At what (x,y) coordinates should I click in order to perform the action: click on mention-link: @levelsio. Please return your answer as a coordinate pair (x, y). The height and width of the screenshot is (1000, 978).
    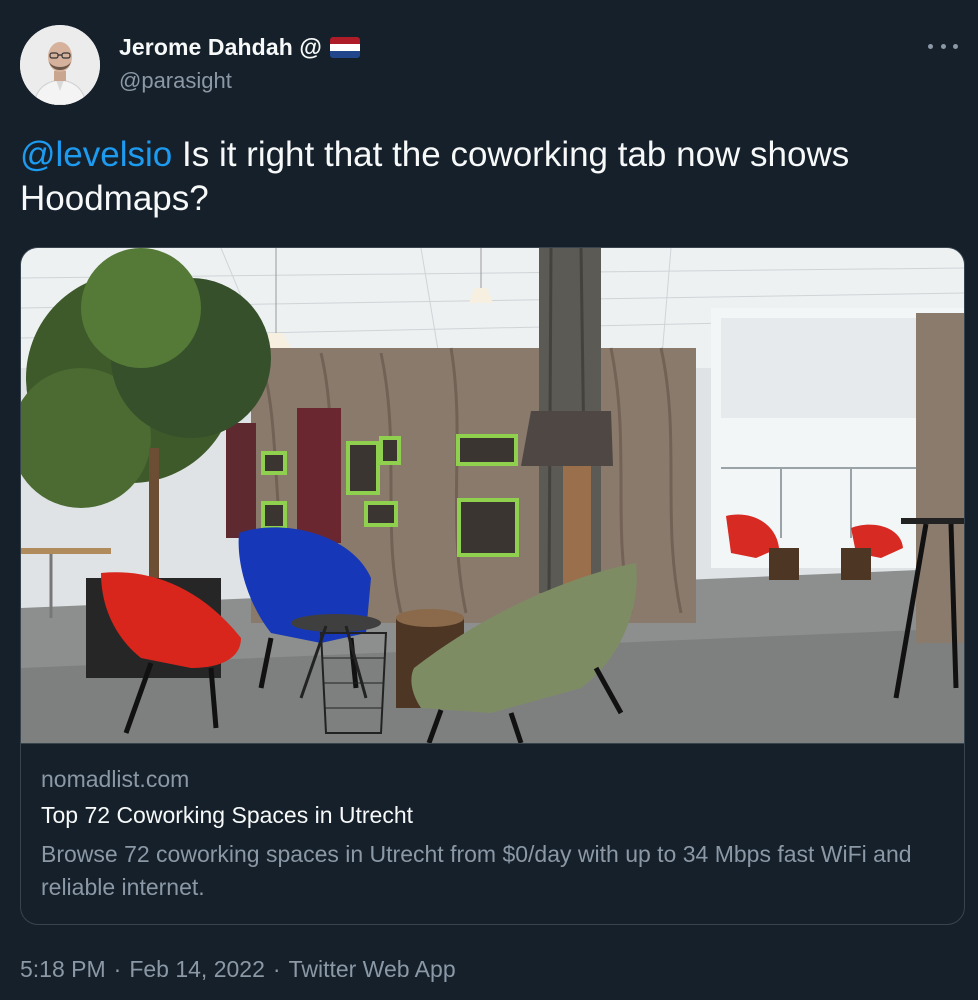
    Looking at the image, I should click on (96, 154).